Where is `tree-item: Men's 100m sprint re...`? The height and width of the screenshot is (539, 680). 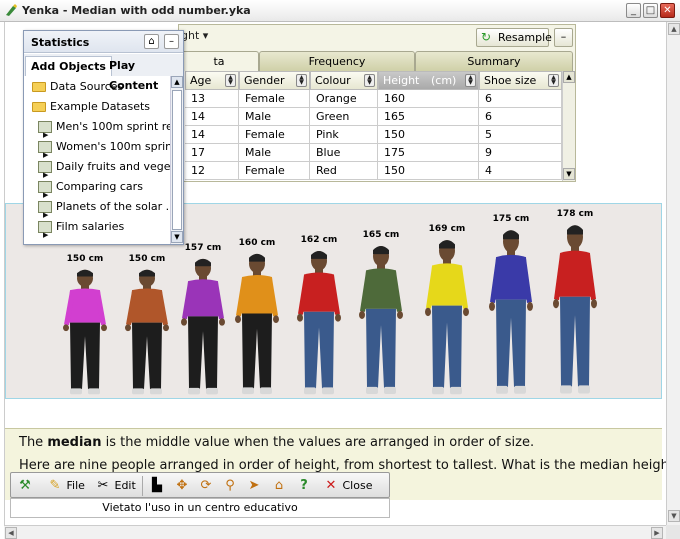
tree-item: Men's 100m sprint re... is located at coordinates (104, 131).